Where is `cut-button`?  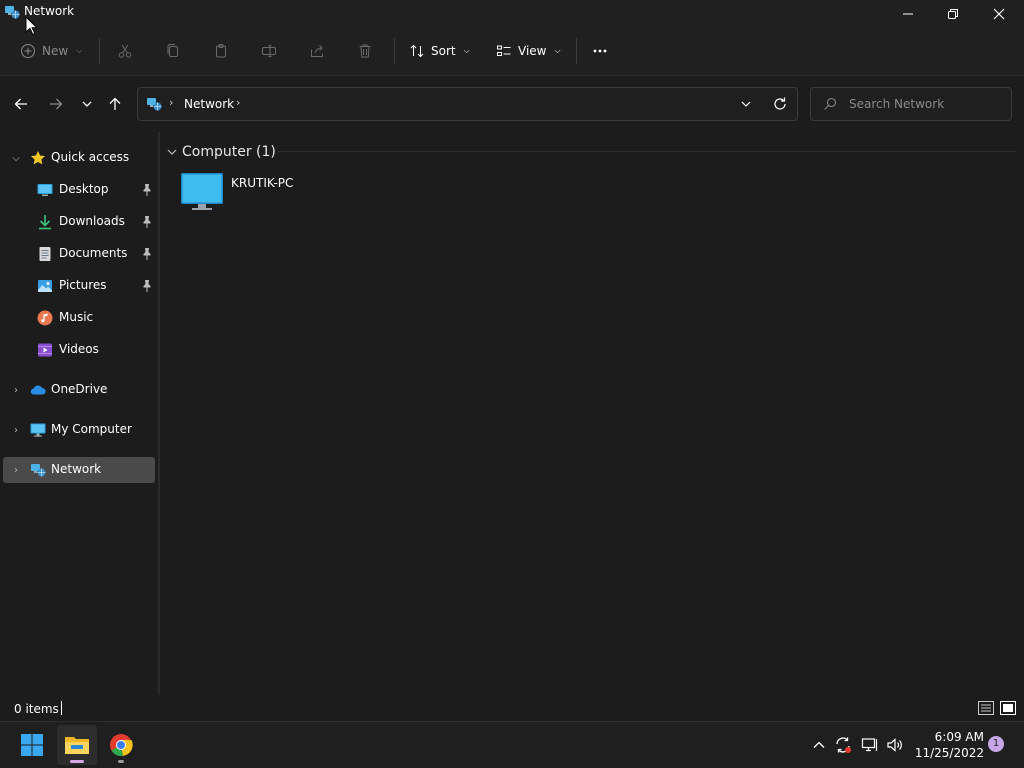
cut-button is located at coordinates (125, 51).